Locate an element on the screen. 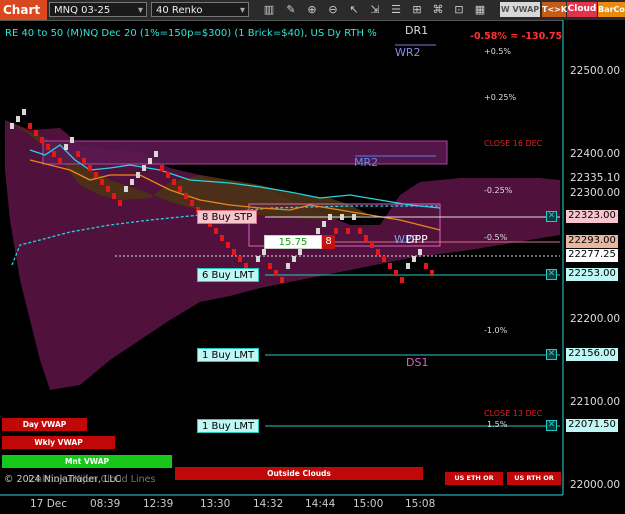  time-tick: 08:39 is located at coordinates (105, 504).